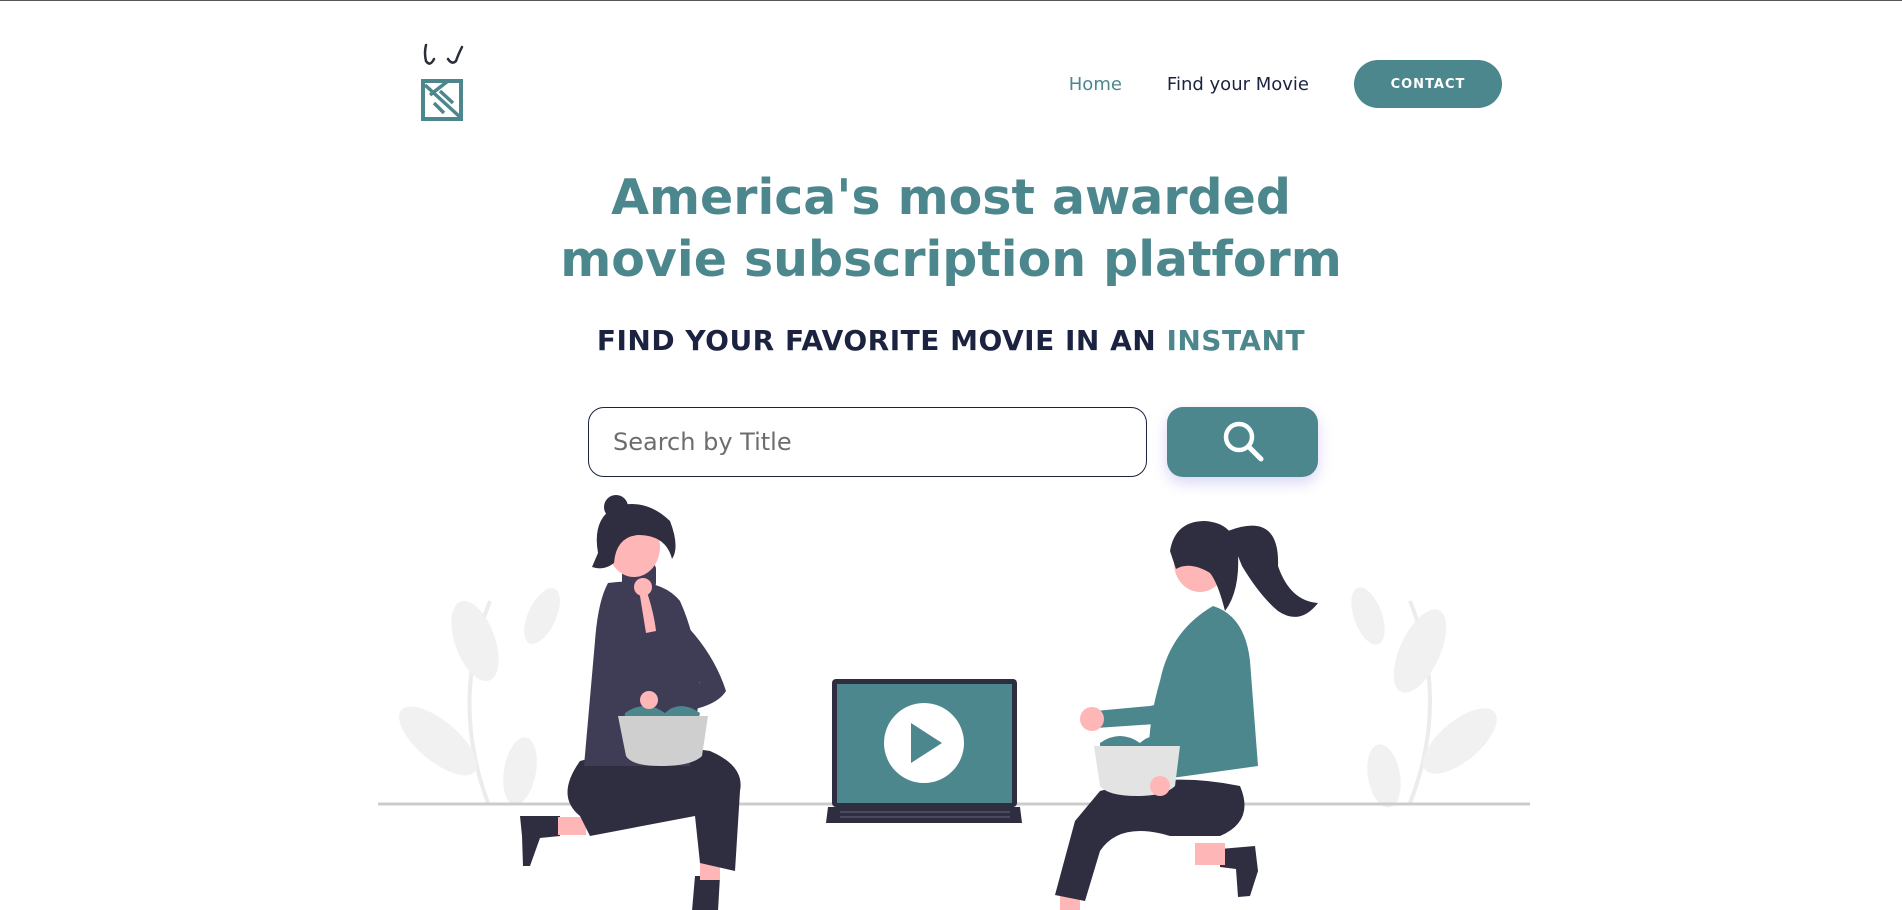 This screenshot has width=1902, height=910. What do you see at coordinates (1186, 715) in the screenshot?
I see `right-woman-illustration` at bounding box center [1186, 715].